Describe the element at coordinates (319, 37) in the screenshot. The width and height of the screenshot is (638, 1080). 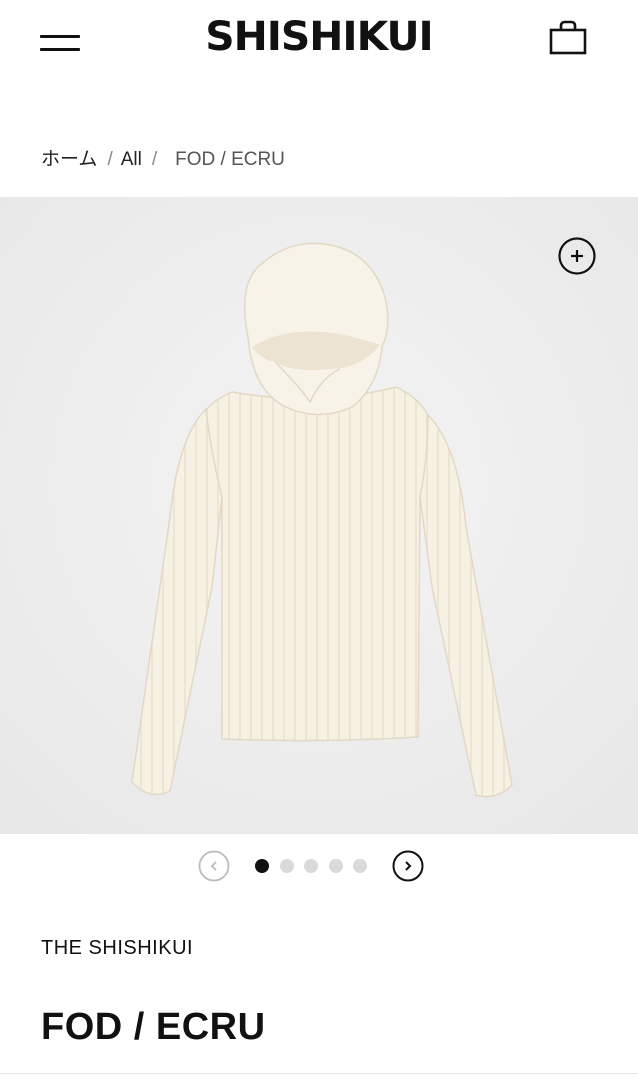
I see `site-logo: SHISHIKUI` at that location.